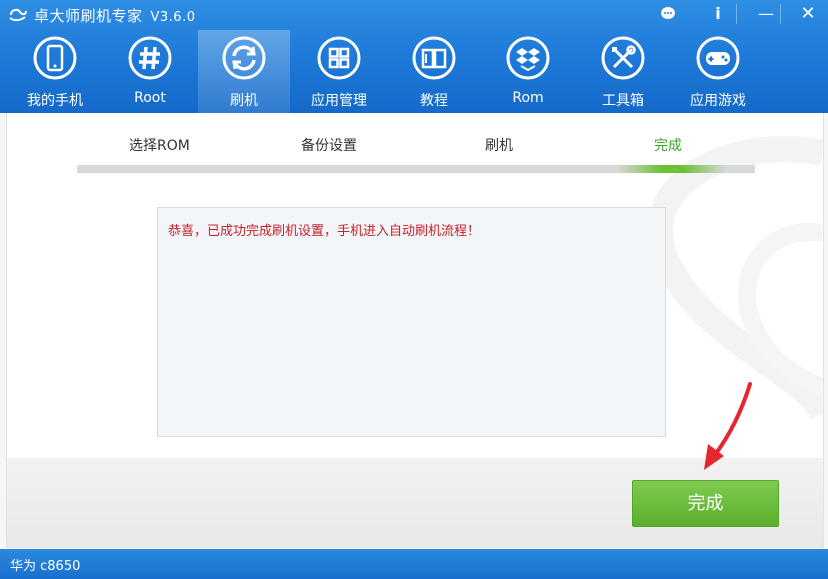  What do you see at coordinates (668, 146) in the screenshot?
I see `step-complete: 完成` at bounding box center [668, 146].